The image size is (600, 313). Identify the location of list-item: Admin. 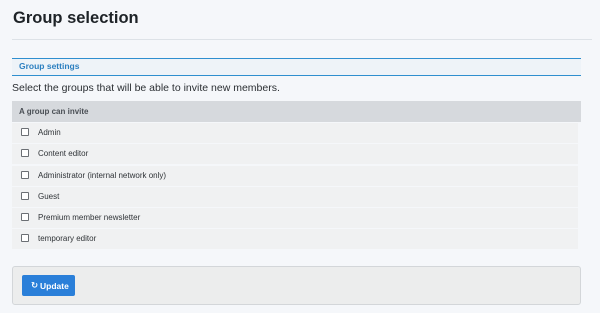
(295, 133).